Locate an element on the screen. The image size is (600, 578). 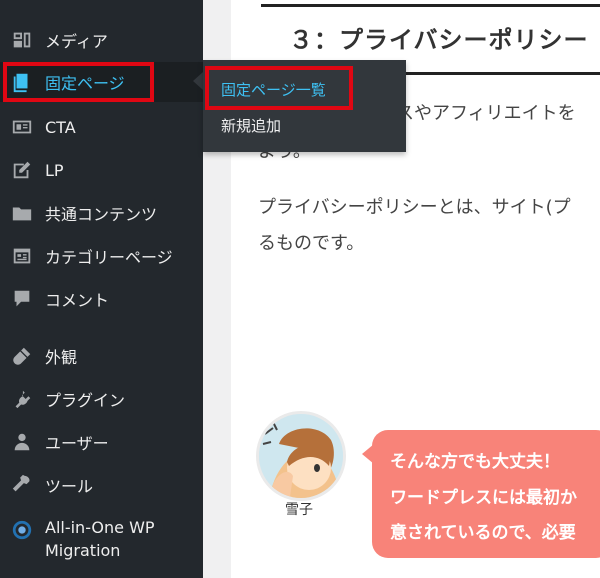
sidebar-item-label: 共通コンテンツ is located at coordinates (101, 214).